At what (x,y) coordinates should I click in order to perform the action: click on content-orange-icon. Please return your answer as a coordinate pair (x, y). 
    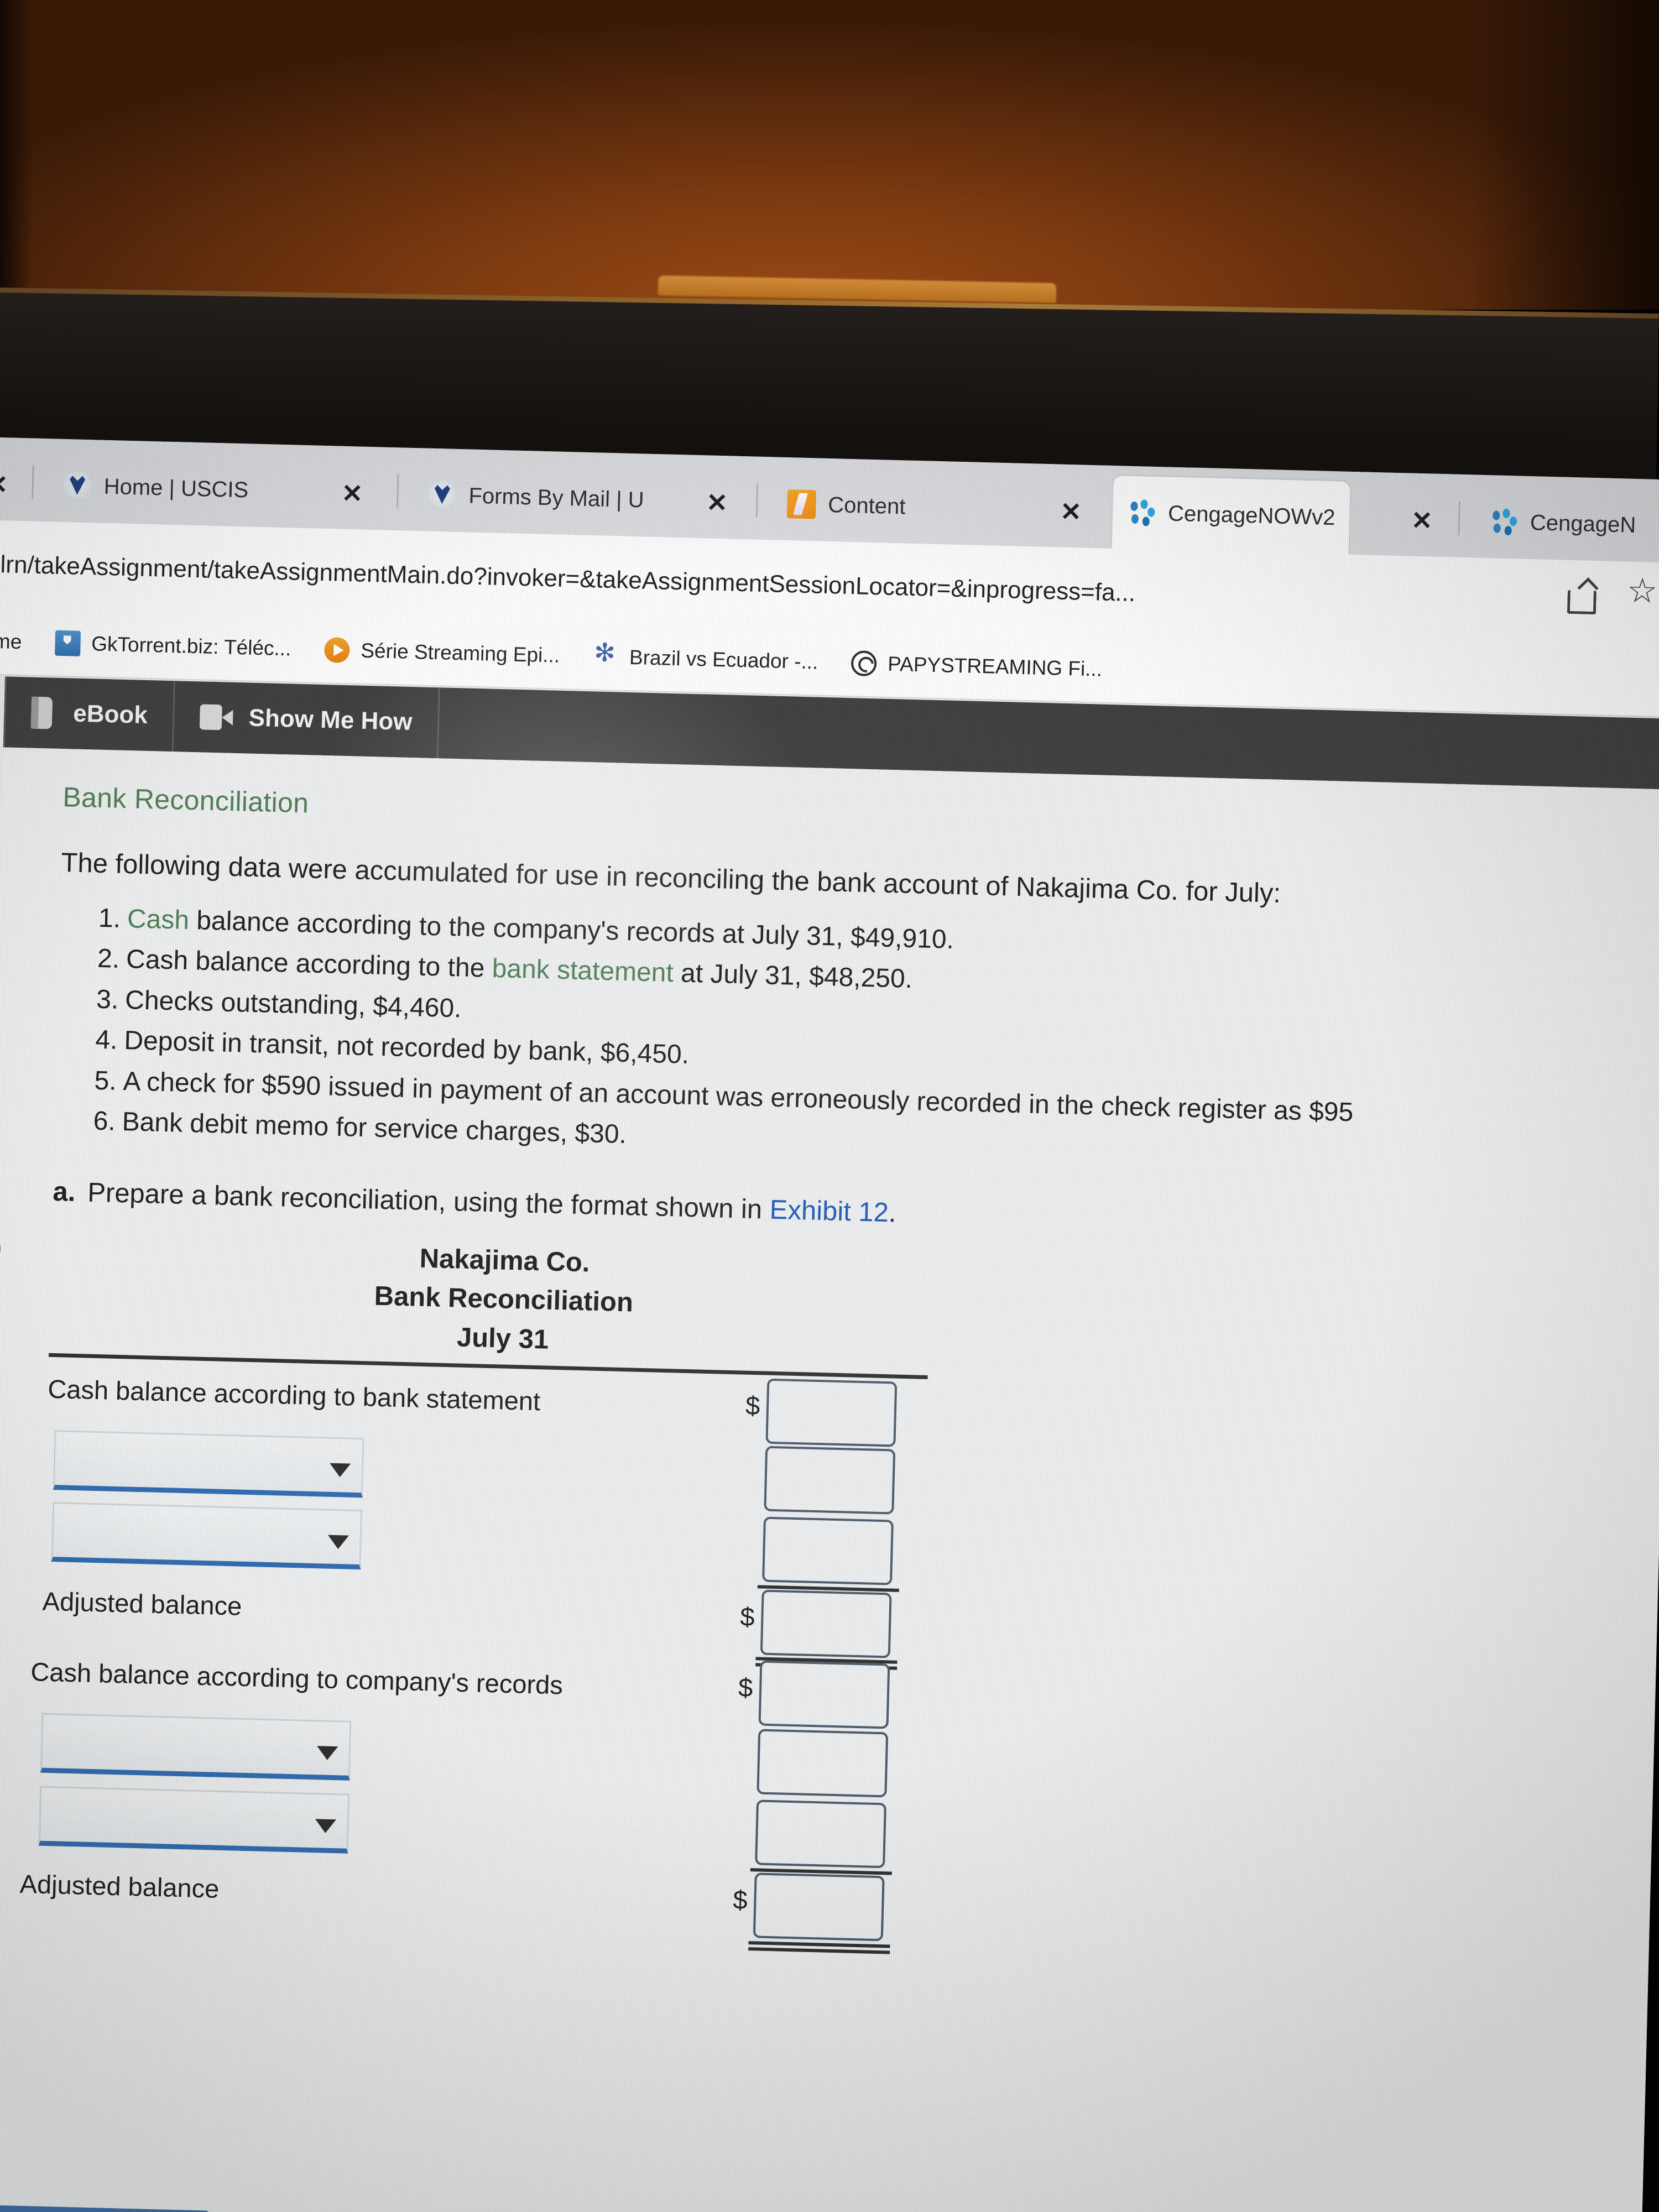
    Looking at the image, I should click on (802, 504).